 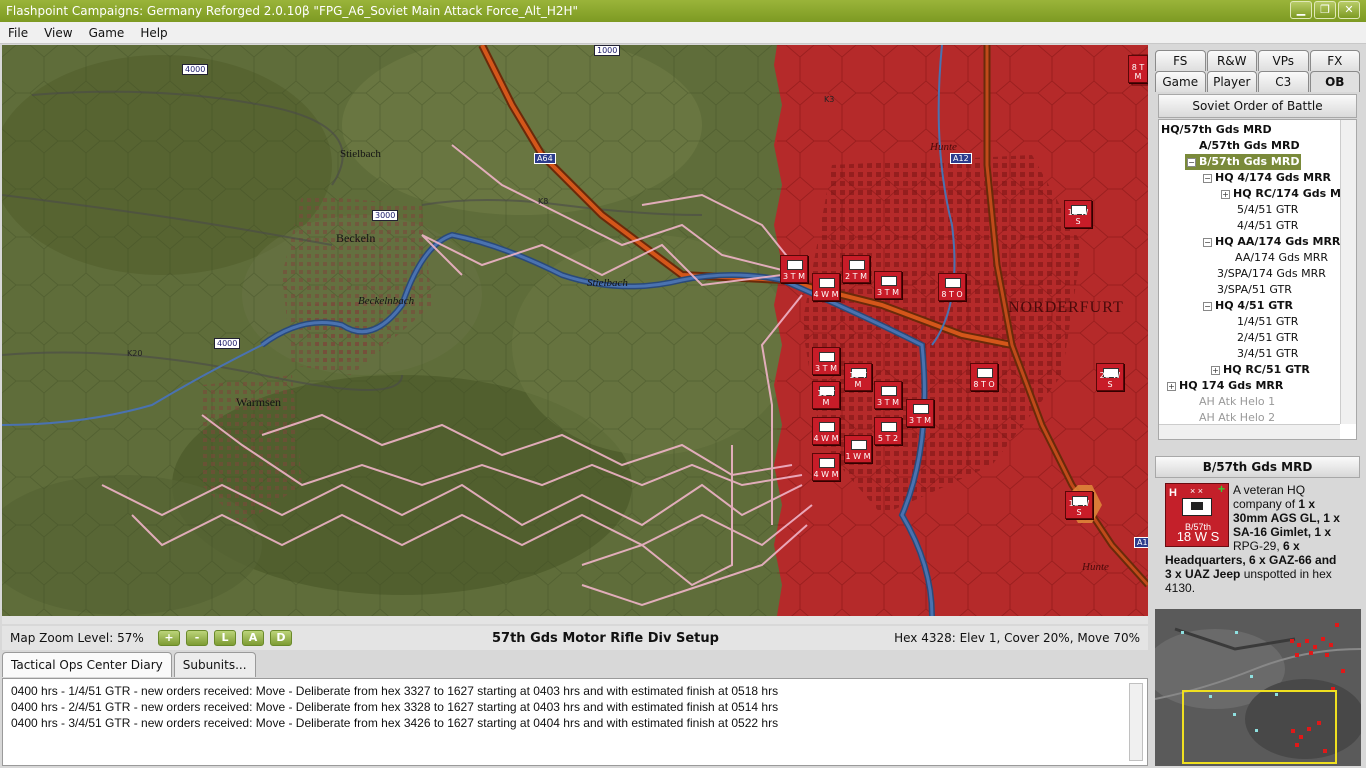 What do you see at coordinates (1231, 60) in the screenshot?
I see `tab-rw: R&W` at bounding box center [1231, 60].